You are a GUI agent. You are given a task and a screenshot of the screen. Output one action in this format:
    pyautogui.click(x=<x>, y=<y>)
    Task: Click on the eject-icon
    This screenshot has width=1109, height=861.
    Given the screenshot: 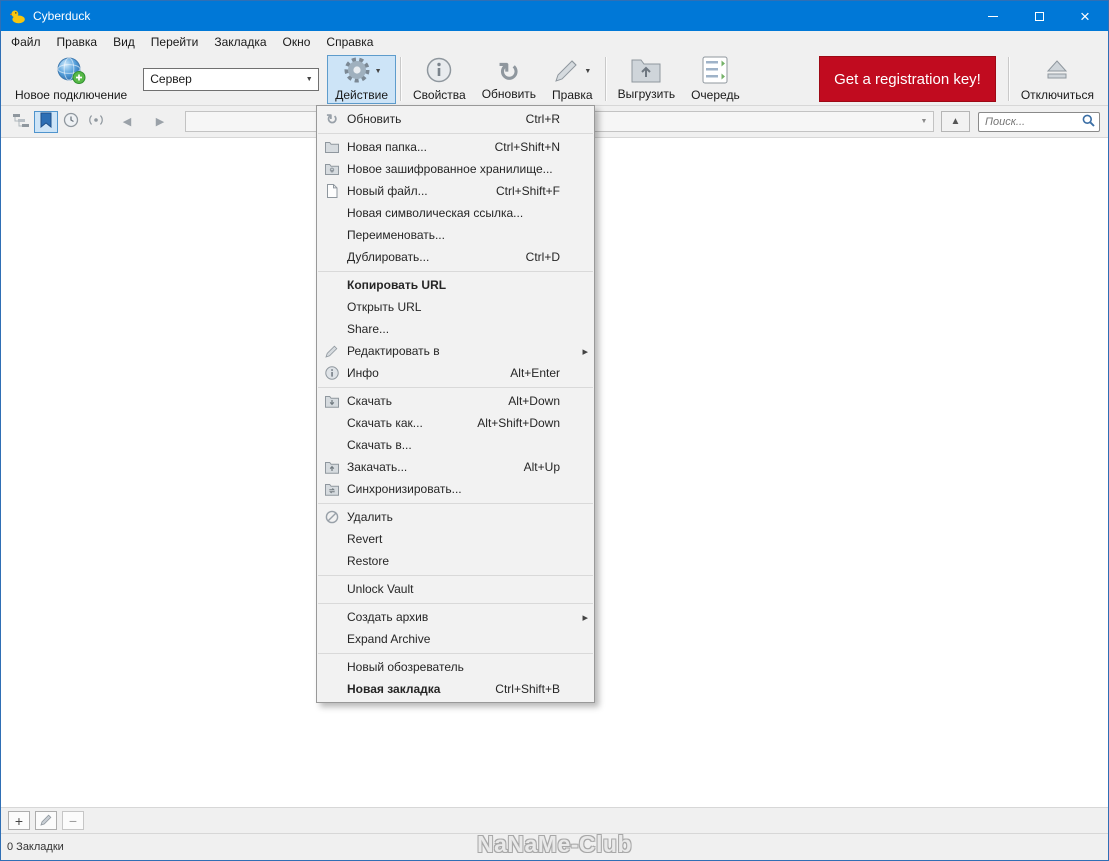 What is the action you would take?
    pyautogui.click(x=1057, y=71)
    